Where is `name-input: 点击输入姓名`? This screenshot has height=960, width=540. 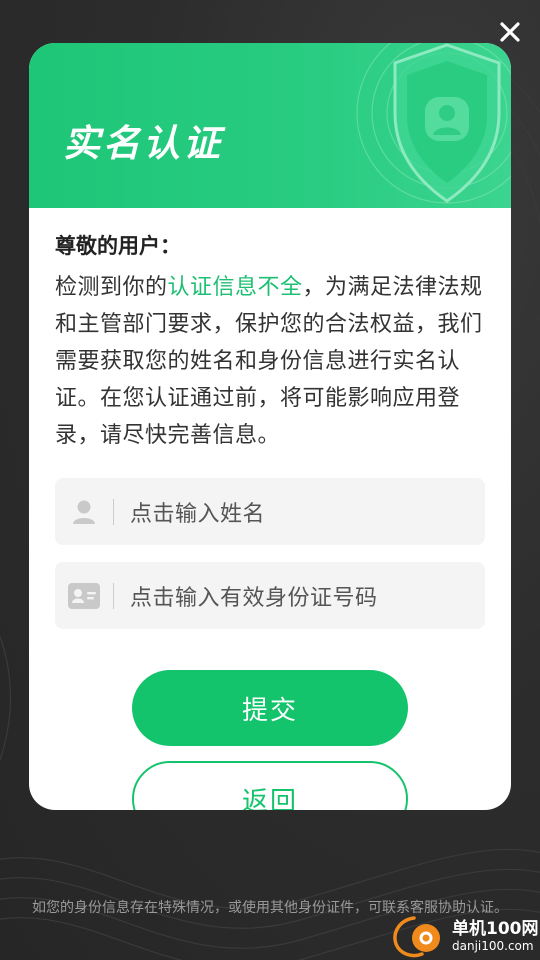 name-input: 点击输入姓名 is located at coordinates (270, 511).